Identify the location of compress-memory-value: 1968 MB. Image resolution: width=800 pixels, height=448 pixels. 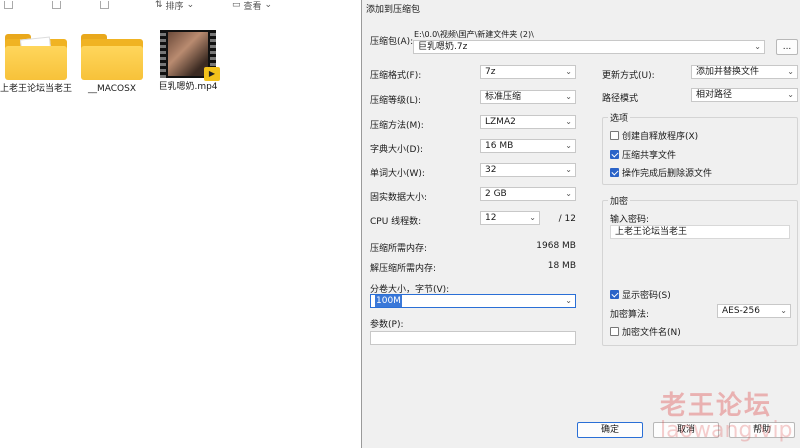
(556, 246).